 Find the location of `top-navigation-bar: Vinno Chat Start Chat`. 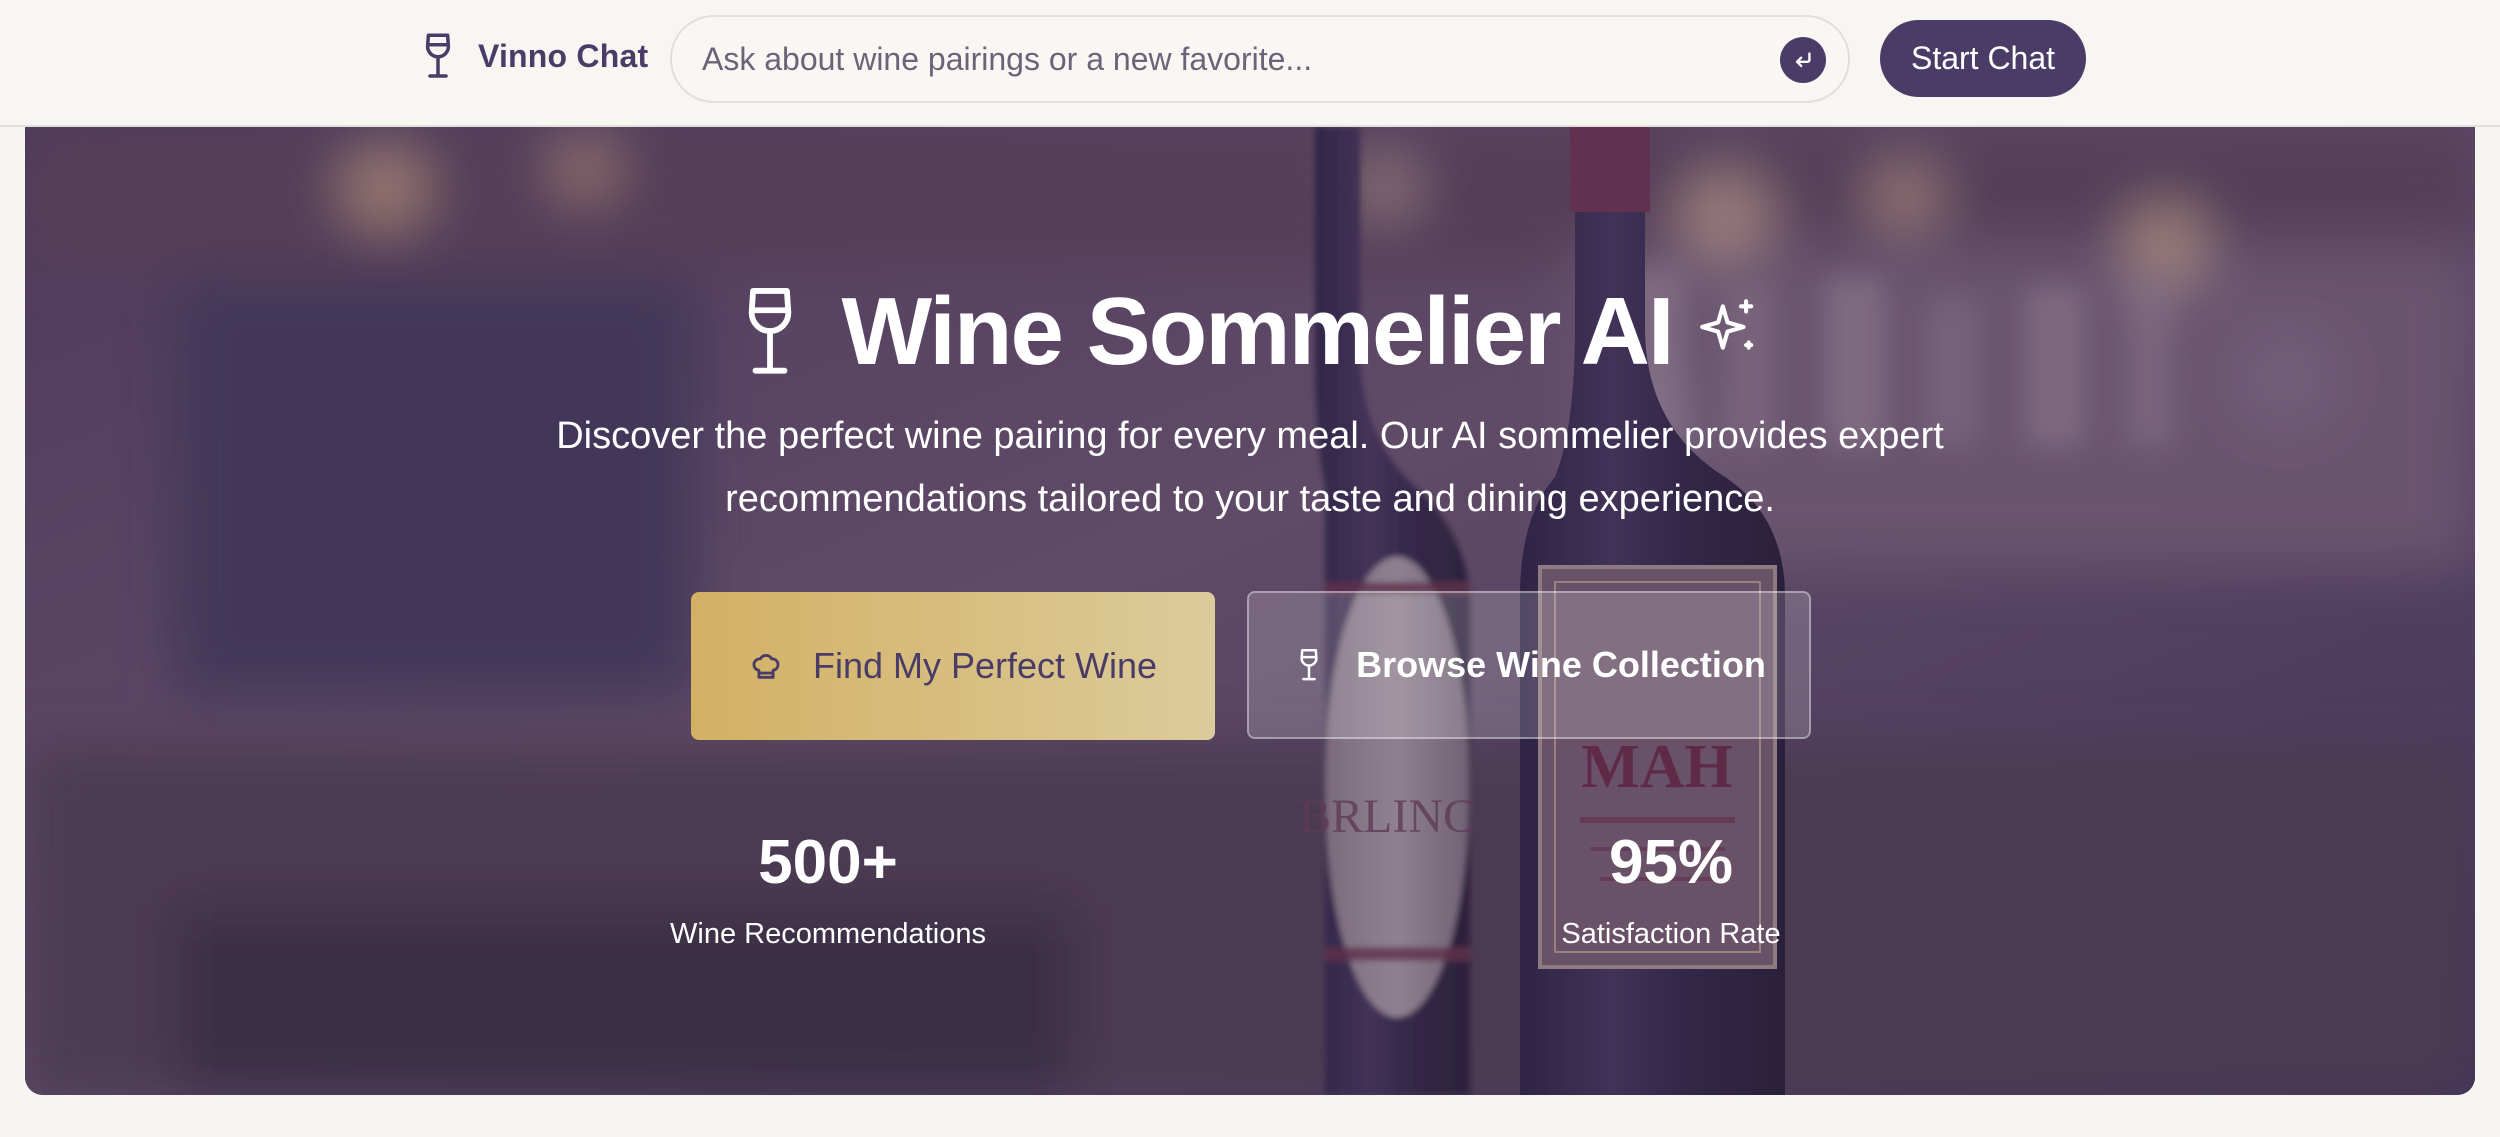

top-navigation-bar: Vinno Chat Start Chat is located at coordinates (1250, 63).